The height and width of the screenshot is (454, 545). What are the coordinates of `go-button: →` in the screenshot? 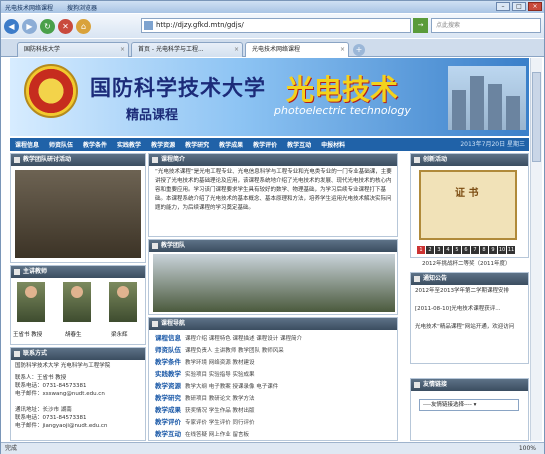 It's located at (420, 25).